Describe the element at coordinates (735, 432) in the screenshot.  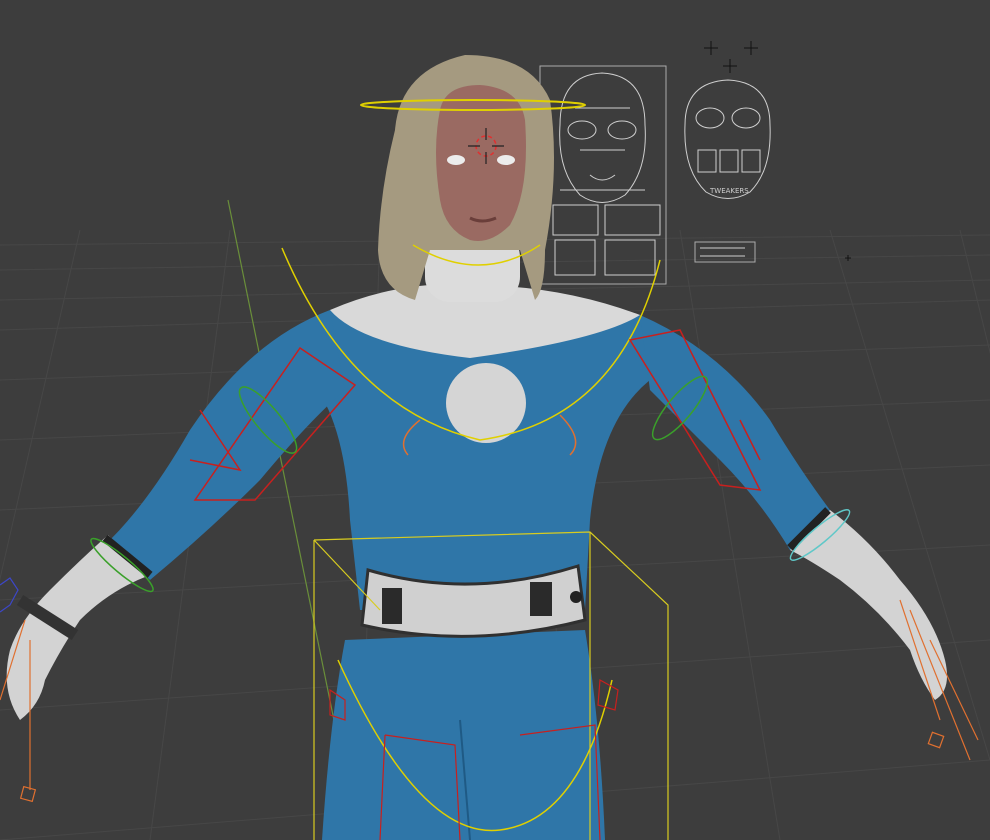
I see `right-arm` at that location.